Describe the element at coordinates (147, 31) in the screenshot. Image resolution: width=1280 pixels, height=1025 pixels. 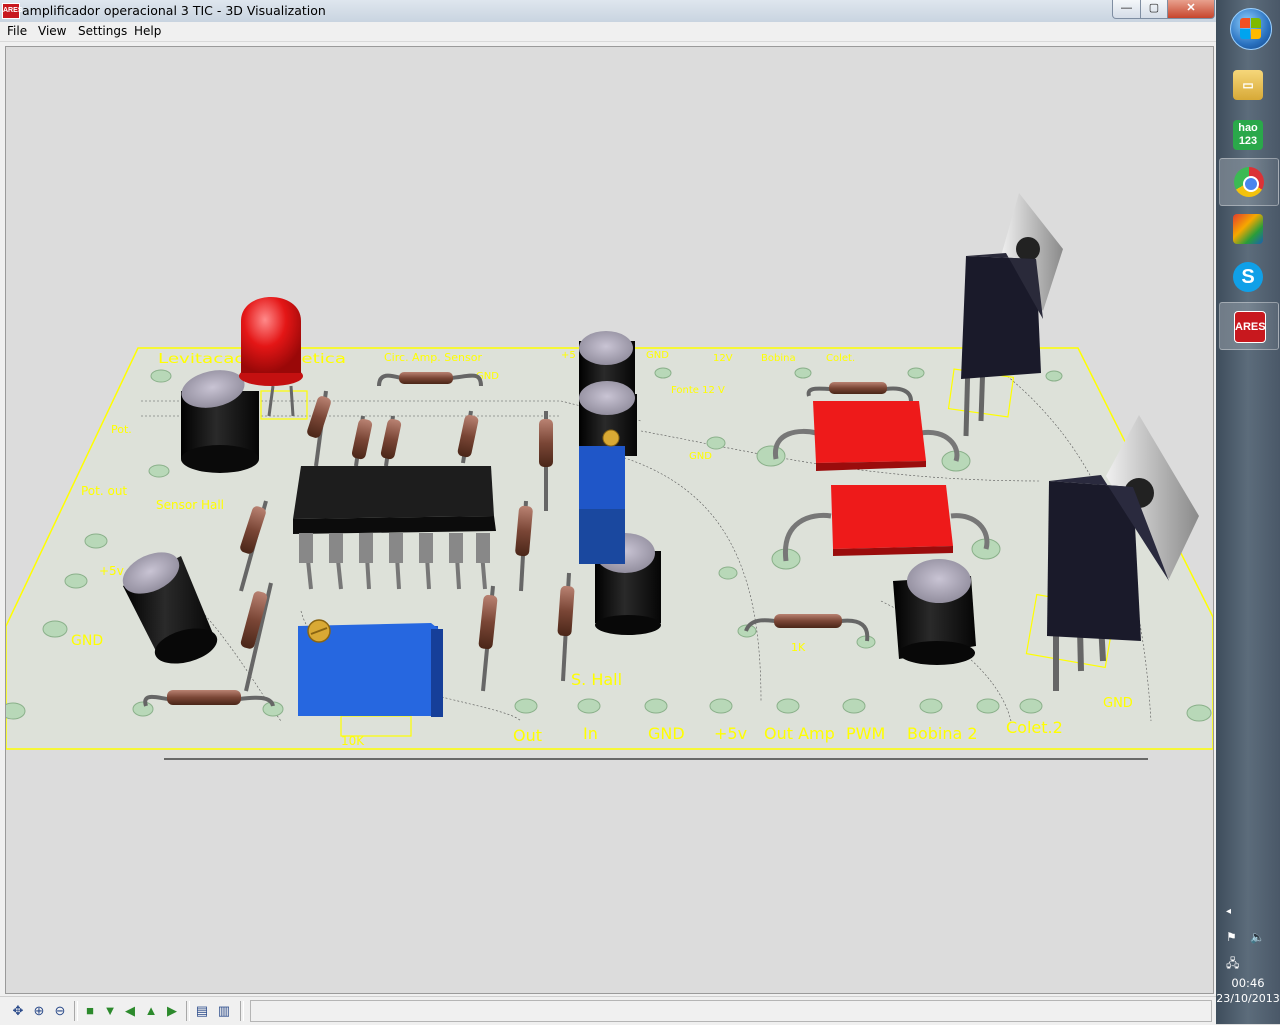
I see `menu-help: Help` at that location.